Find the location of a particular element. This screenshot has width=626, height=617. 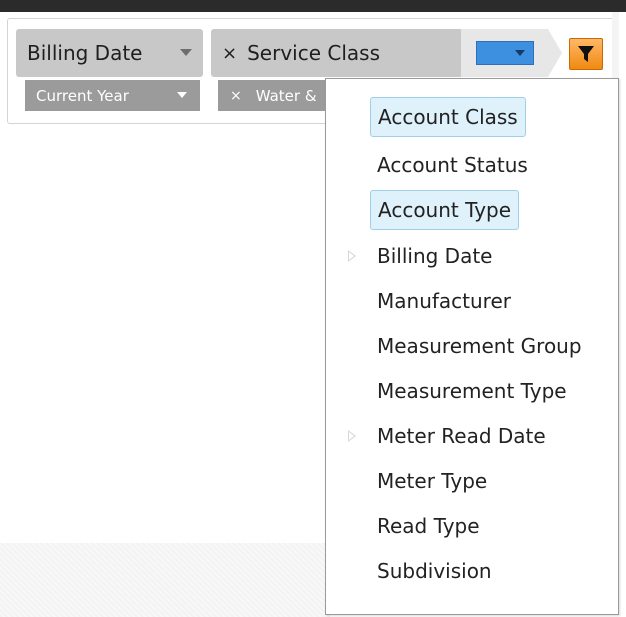

menu-item-measurement-type: Measurement Type is located at coordinates (472, 391).